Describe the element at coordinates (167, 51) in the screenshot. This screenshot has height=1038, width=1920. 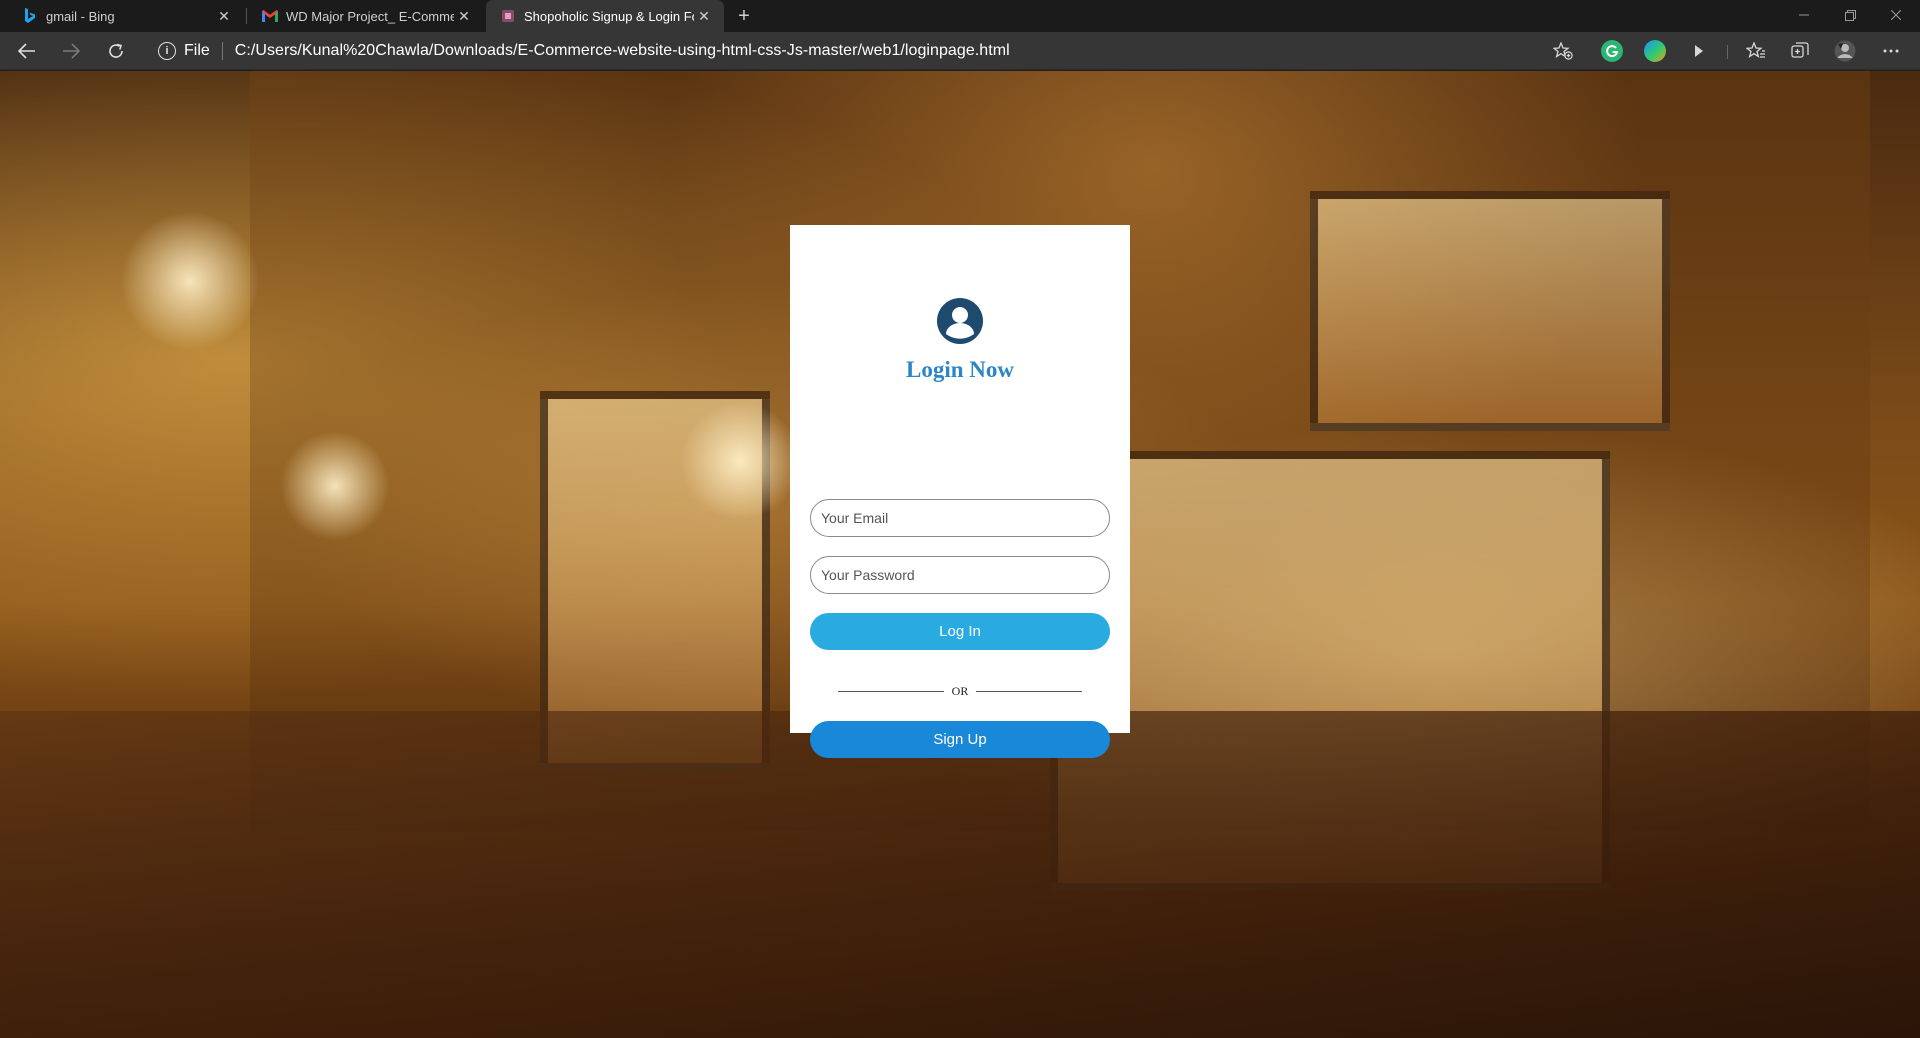
I see `info-icon: i` at that location.